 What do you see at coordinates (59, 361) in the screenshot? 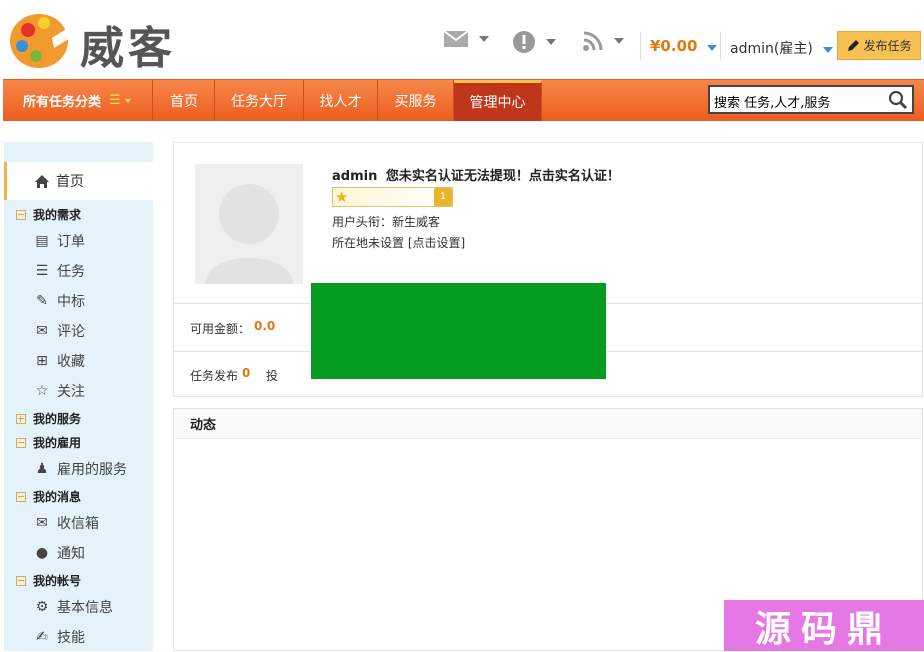
I see `sidebar-item-favorites: ⊞ 收藏` at bounding box center [59, 361].